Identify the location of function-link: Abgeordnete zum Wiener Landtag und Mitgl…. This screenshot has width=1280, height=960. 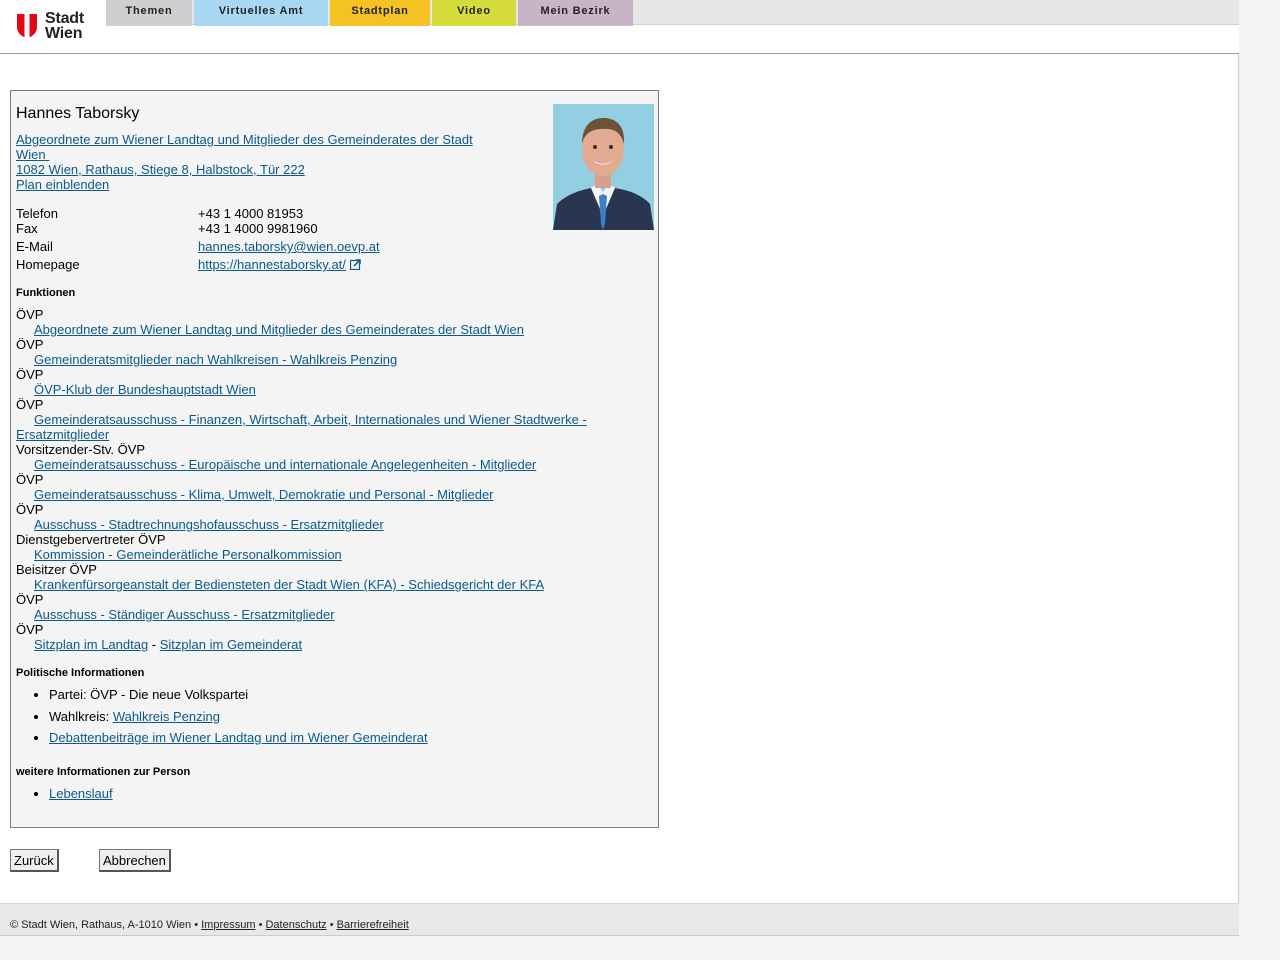
(279, 329).